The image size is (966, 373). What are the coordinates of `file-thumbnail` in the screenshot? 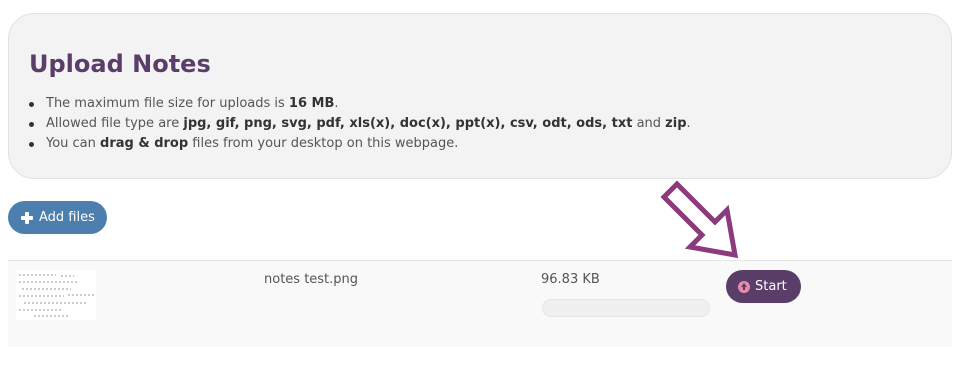 It's located at (56, 295).